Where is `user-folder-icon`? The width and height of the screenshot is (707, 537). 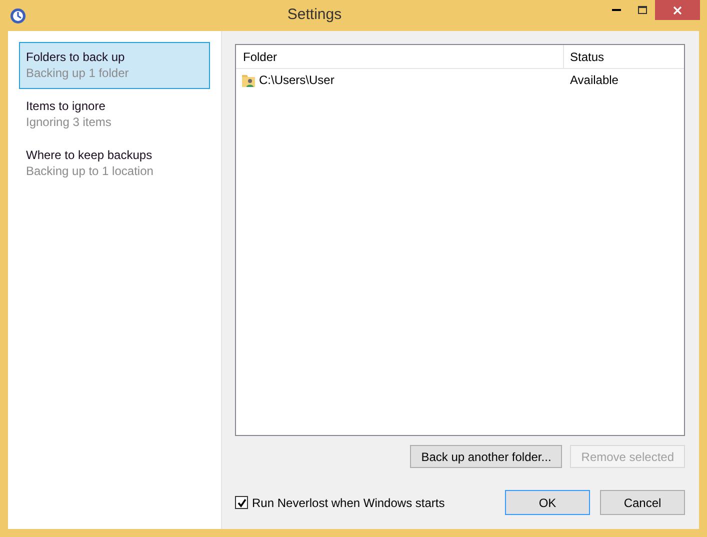 user-folder-icon is located at coordinates (249, 80).